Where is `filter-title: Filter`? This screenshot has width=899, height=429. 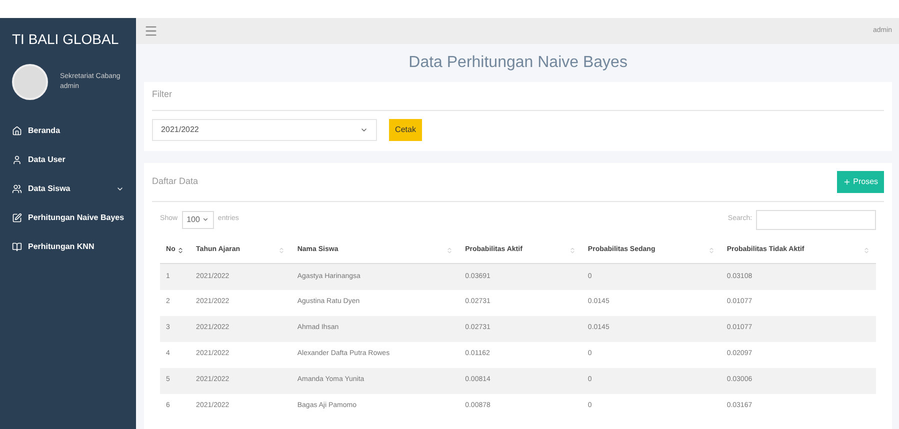 filter-title: Filter is located at coordinates (518, 99).